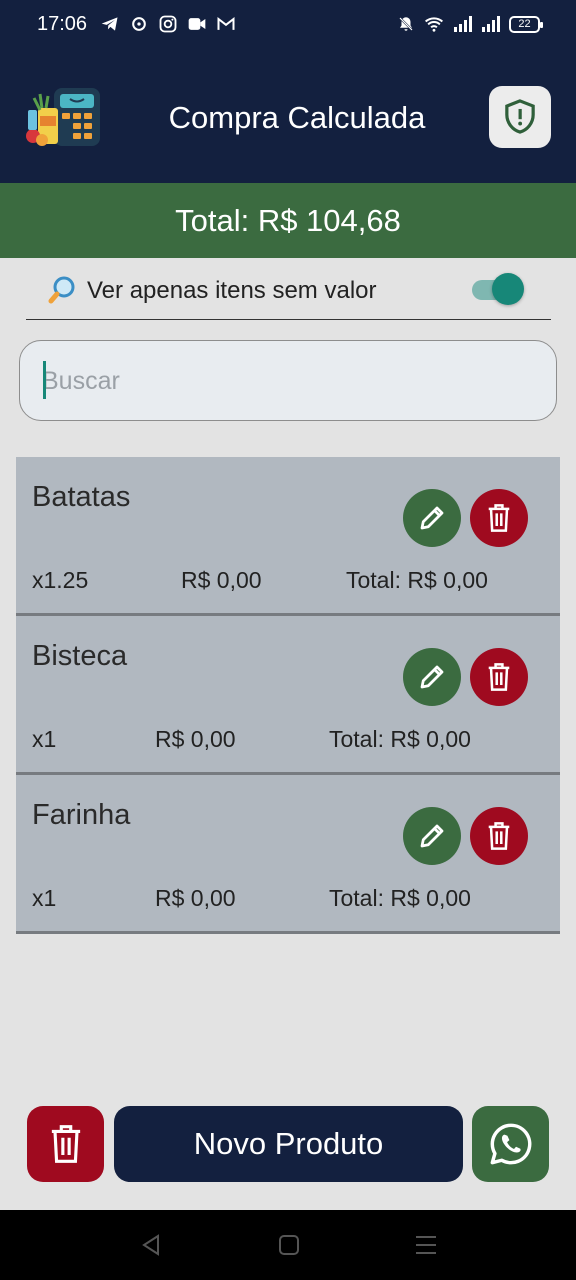 This screenshot has height=1280, width=576. I want to click on search-input, so click(287, 381).